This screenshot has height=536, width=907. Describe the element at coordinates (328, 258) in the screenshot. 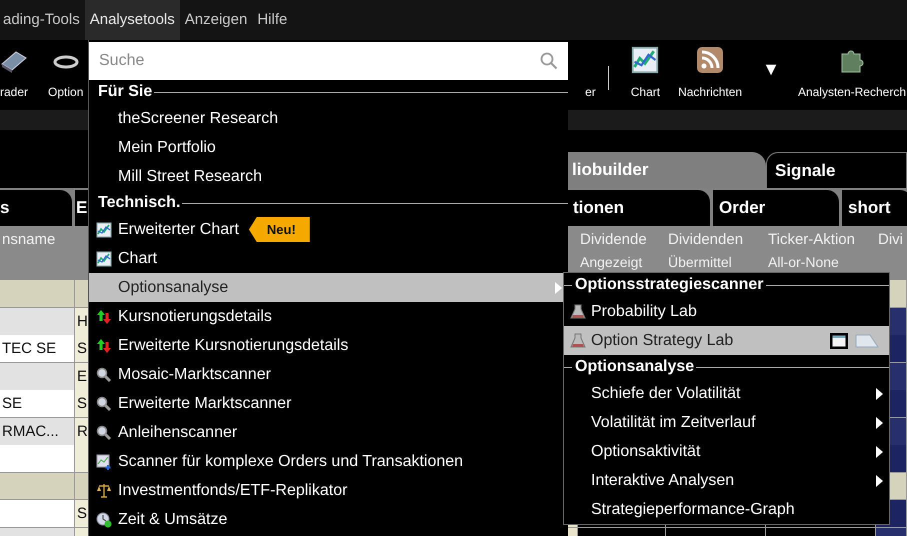

I see `menu-item: Chart` at that location.